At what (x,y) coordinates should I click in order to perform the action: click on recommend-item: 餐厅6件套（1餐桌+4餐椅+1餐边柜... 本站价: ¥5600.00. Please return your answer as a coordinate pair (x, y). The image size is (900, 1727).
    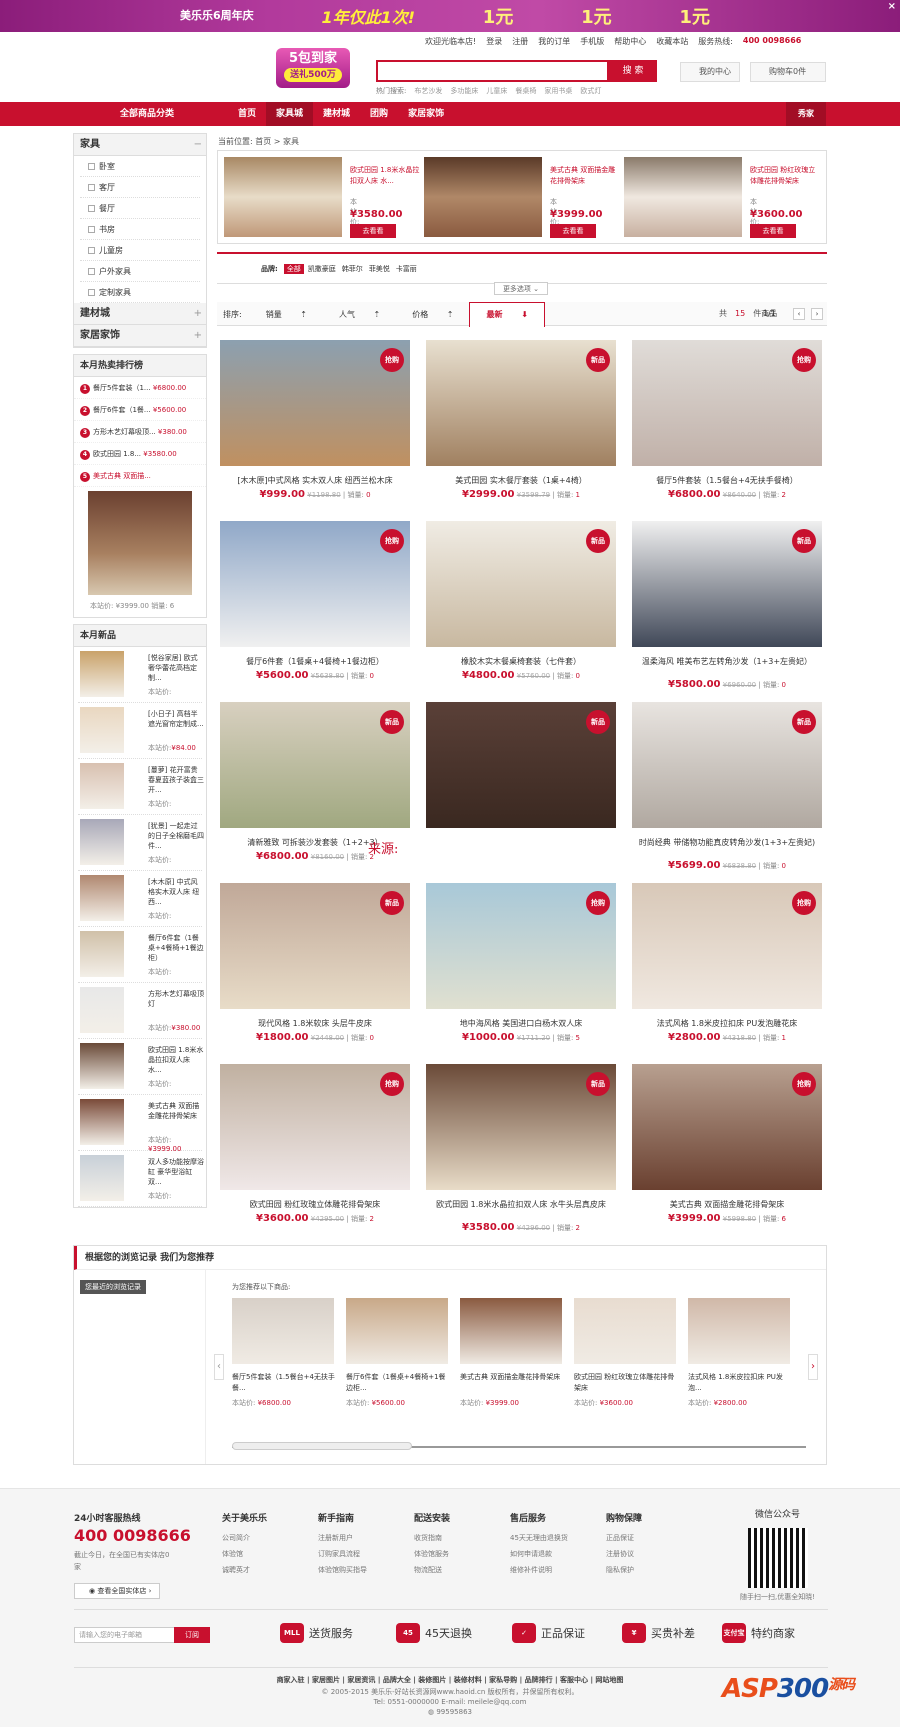
    Looking at the image, I should click on (398, 1353).